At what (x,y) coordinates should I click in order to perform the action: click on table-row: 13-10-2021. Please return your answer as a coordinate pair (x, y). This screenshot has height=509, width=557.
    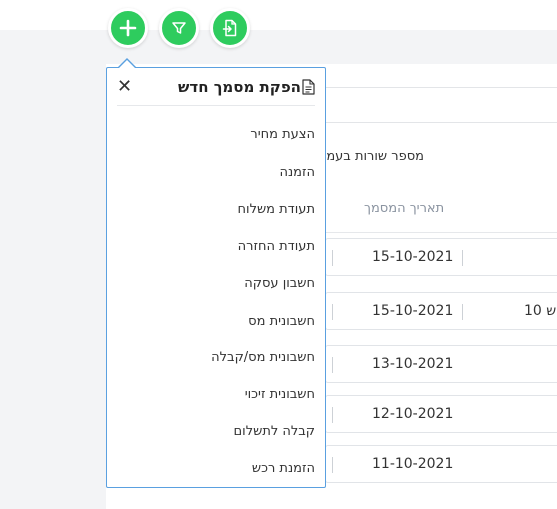
    Looking at the image, I should click on (441, 364).